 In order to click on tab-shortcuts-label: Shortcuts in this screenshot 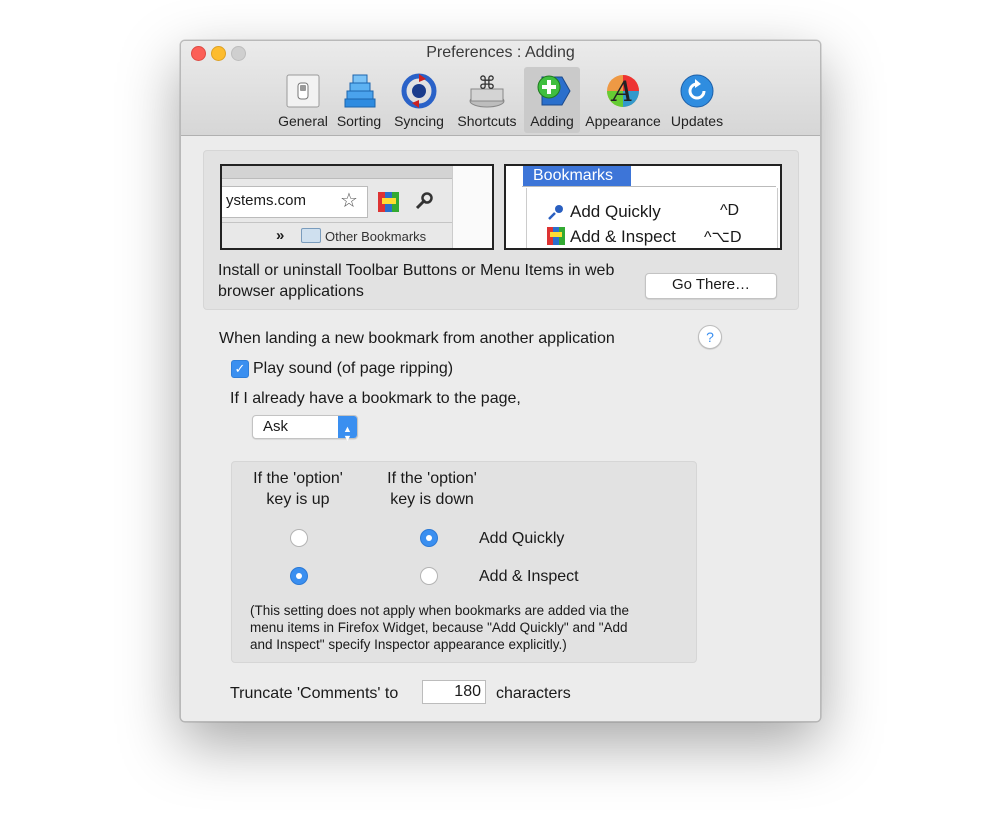, I will do `click(487, 121)`.